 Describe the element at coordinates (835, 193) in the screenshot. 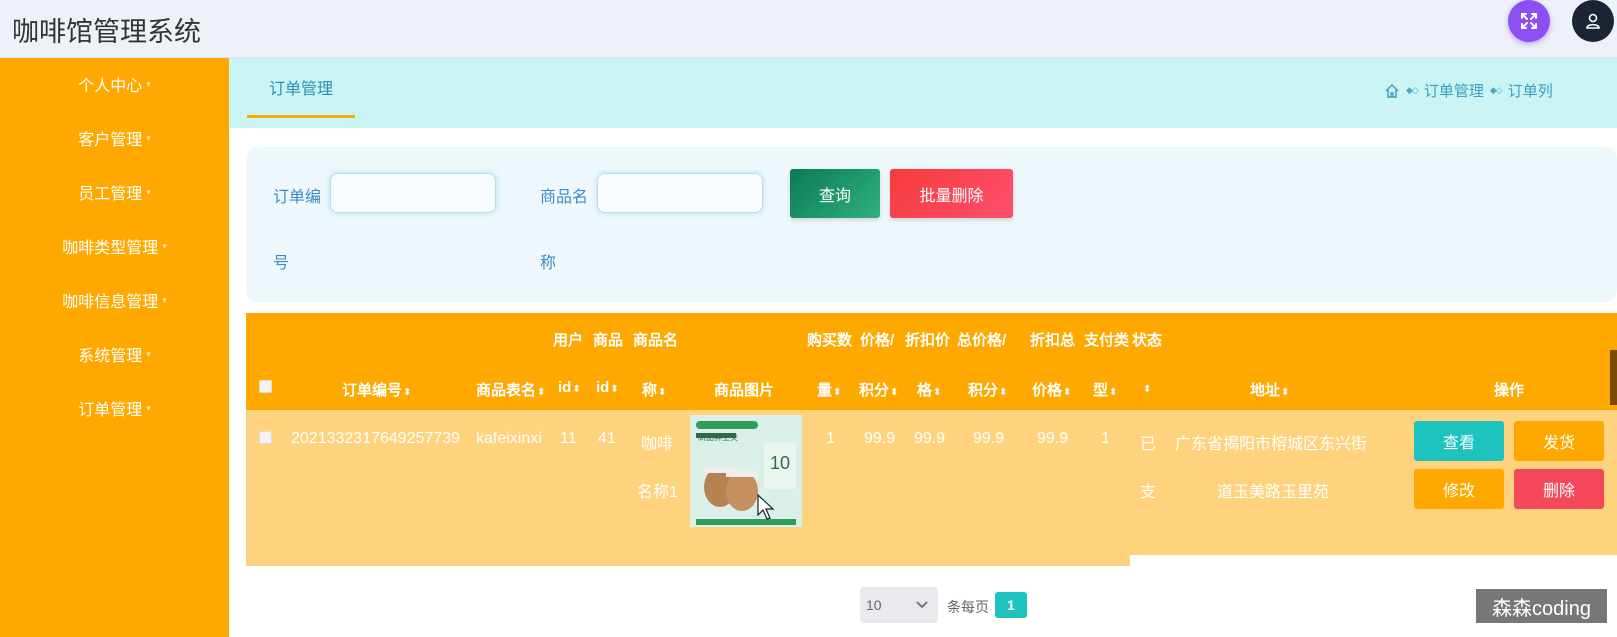

I see `query-button: 查询` at that location.